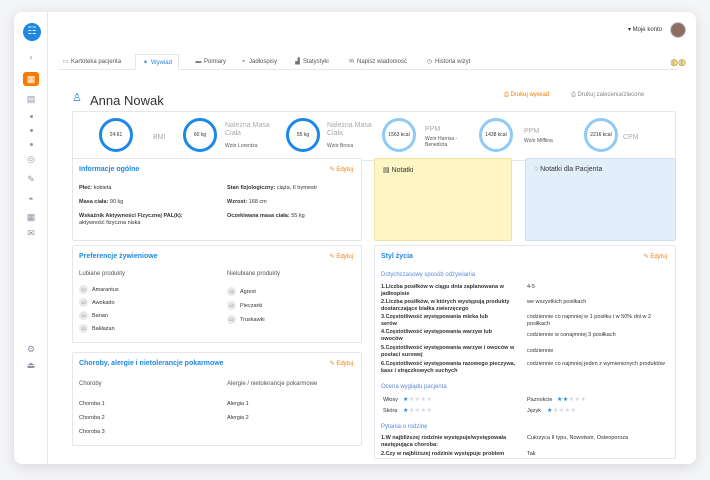  I want to click on habit-answer: 4-5, so click(531, 287).